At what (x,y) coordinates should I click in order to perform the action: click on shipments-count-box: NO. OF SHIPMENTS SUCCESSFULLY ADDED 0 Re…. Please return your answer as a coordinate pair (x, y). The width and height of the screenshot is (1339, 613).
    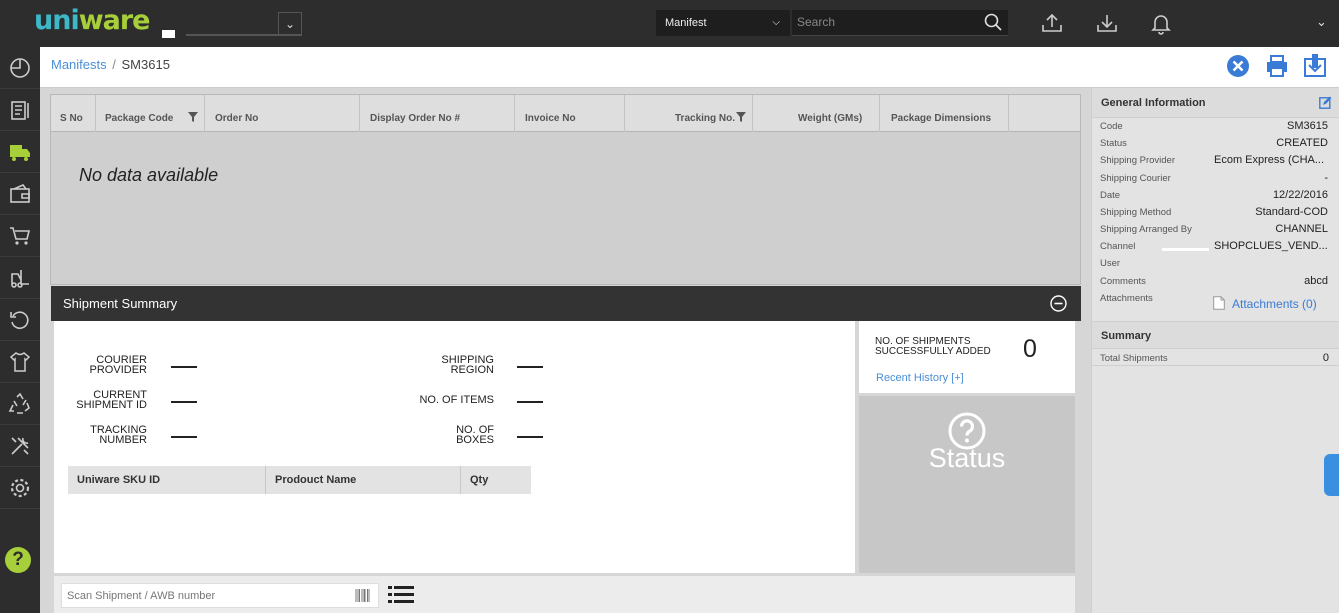
    Looking at the image, I should click on (967, 357).